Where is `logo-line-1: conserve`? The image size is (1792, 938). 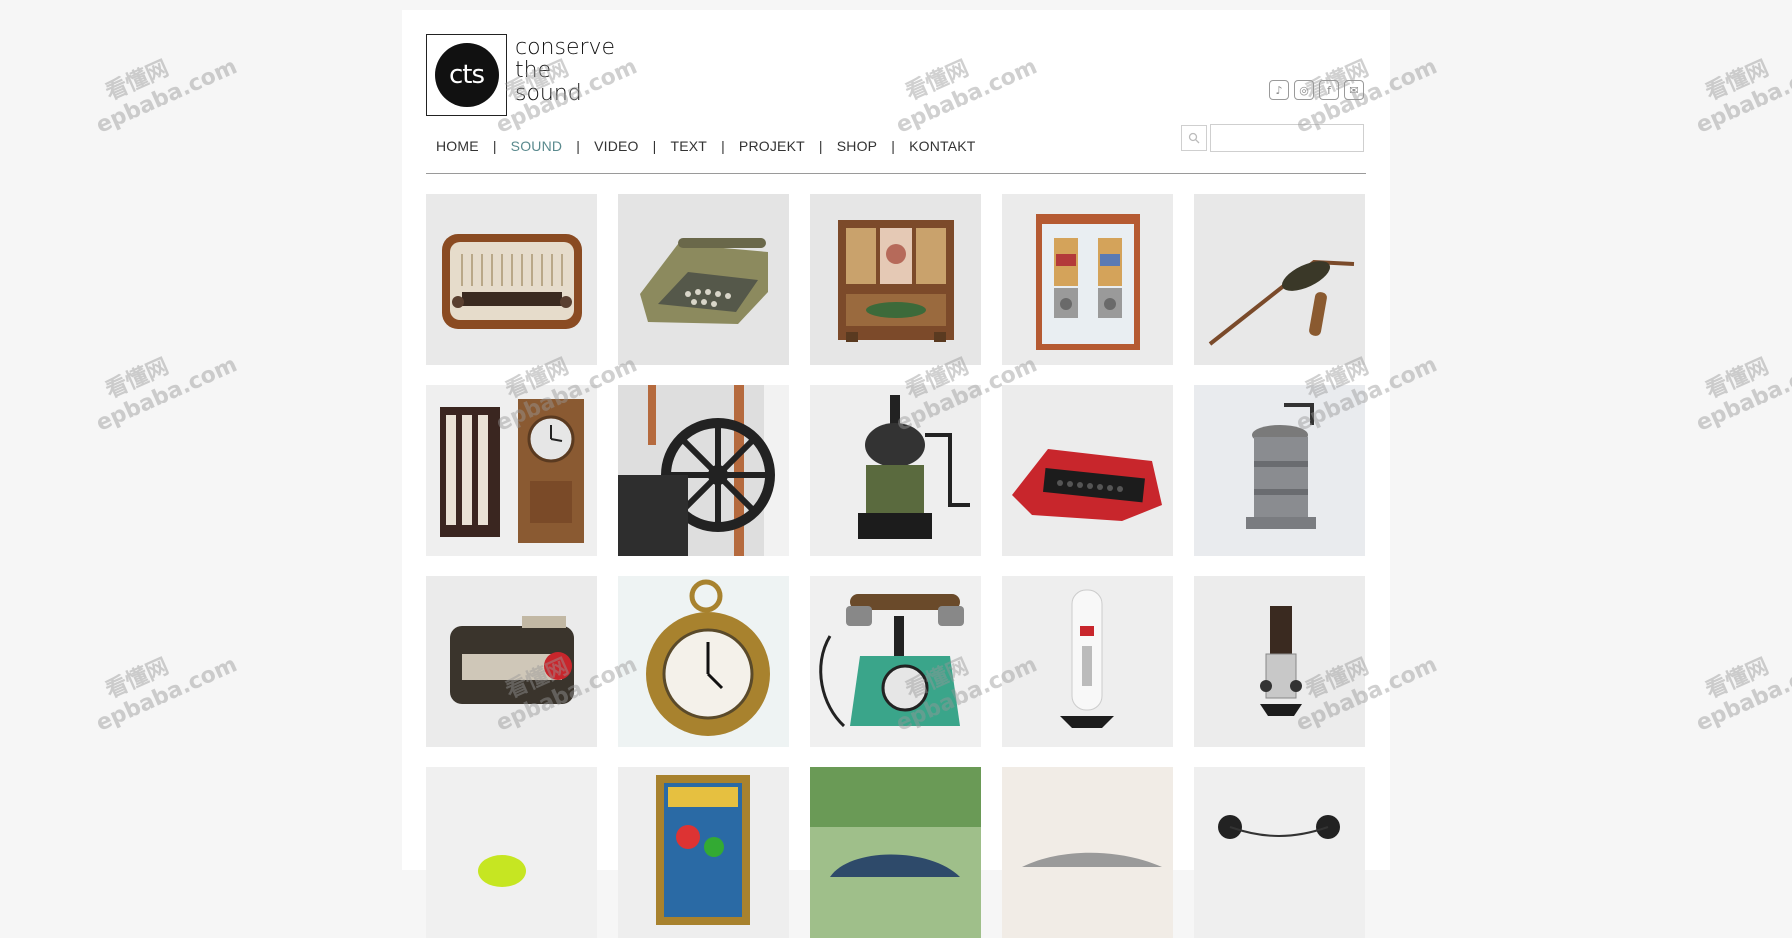 logo-line-1: conserve is located at coordinates (565, 47).